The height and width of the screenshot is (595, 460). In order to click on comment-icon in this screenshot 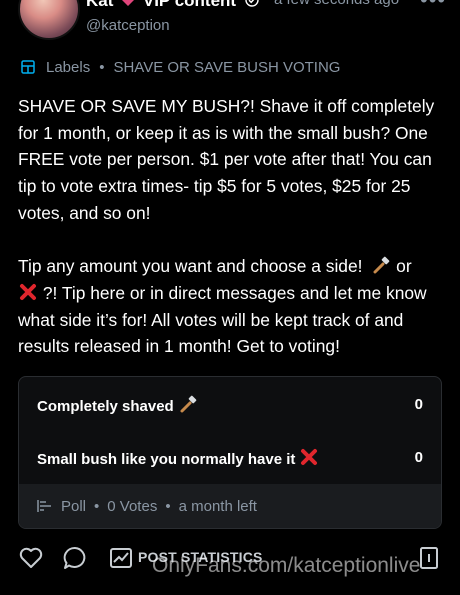, I will do `click(75, 558)`.